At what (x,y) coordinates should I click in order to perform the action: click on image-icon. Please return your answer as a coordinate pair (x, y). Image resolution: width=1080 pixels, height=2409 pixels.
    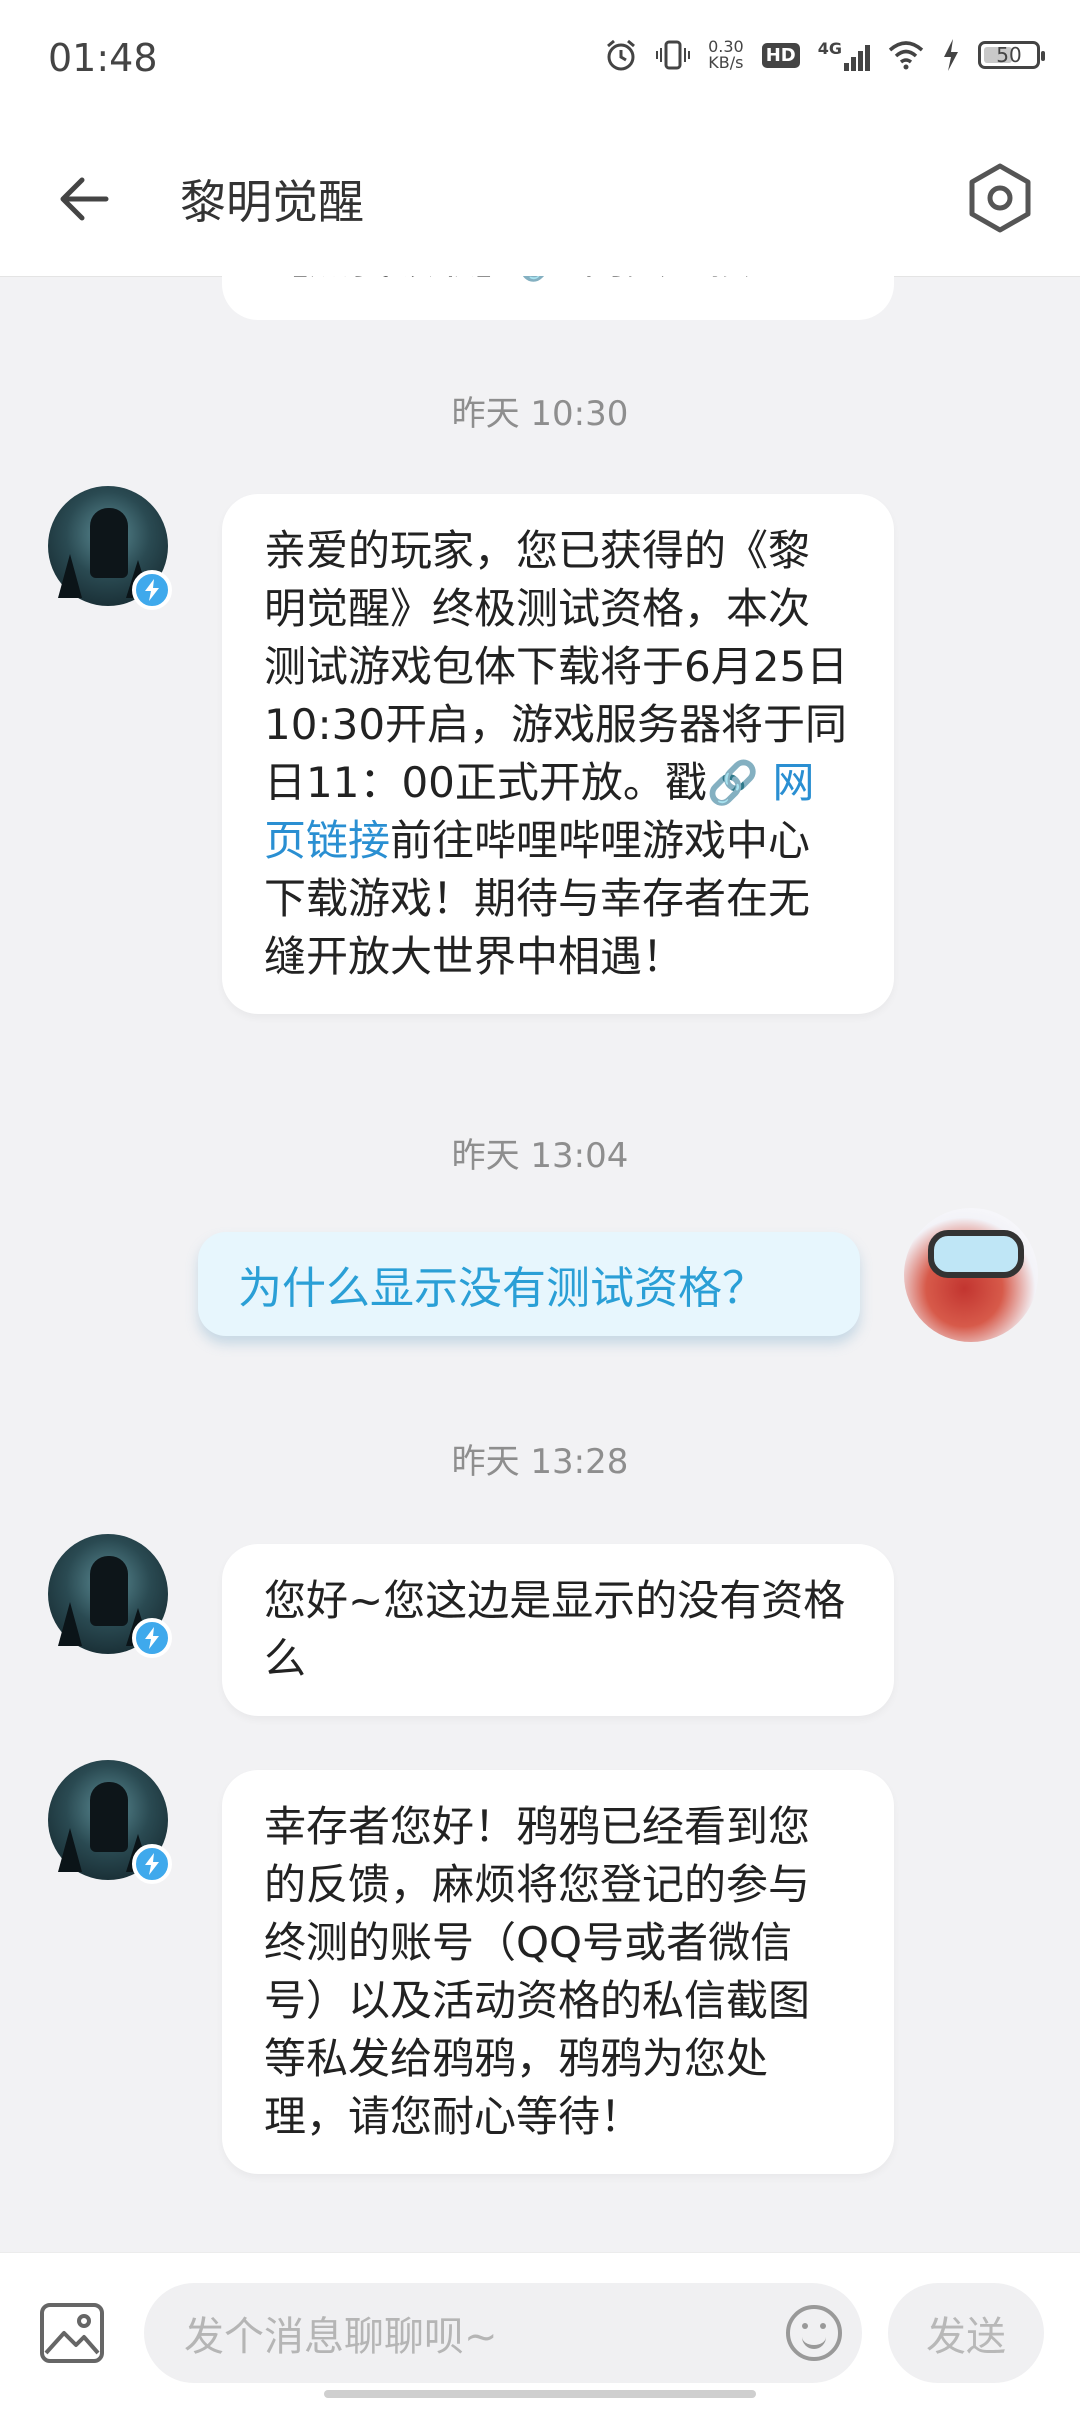
    Looking at the image, I should click on (72, 2333).